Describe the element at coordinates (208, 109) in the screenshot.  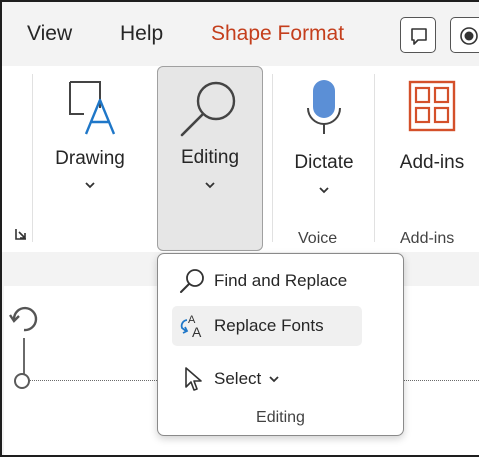
I see `magnifier-icon` at that location.